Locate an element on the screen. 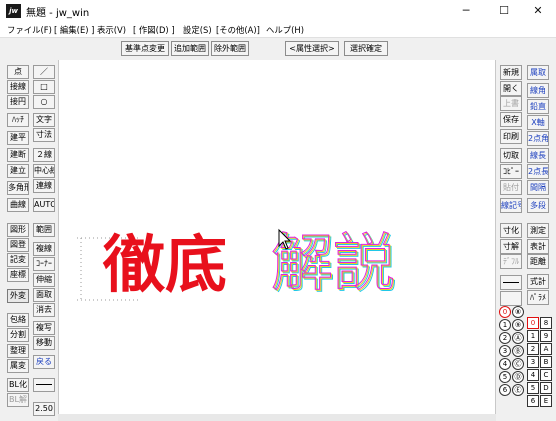 The height and width of the screenshot is (421, 556). tool-dimension: 寸法 is located at coordinates (44, 135).